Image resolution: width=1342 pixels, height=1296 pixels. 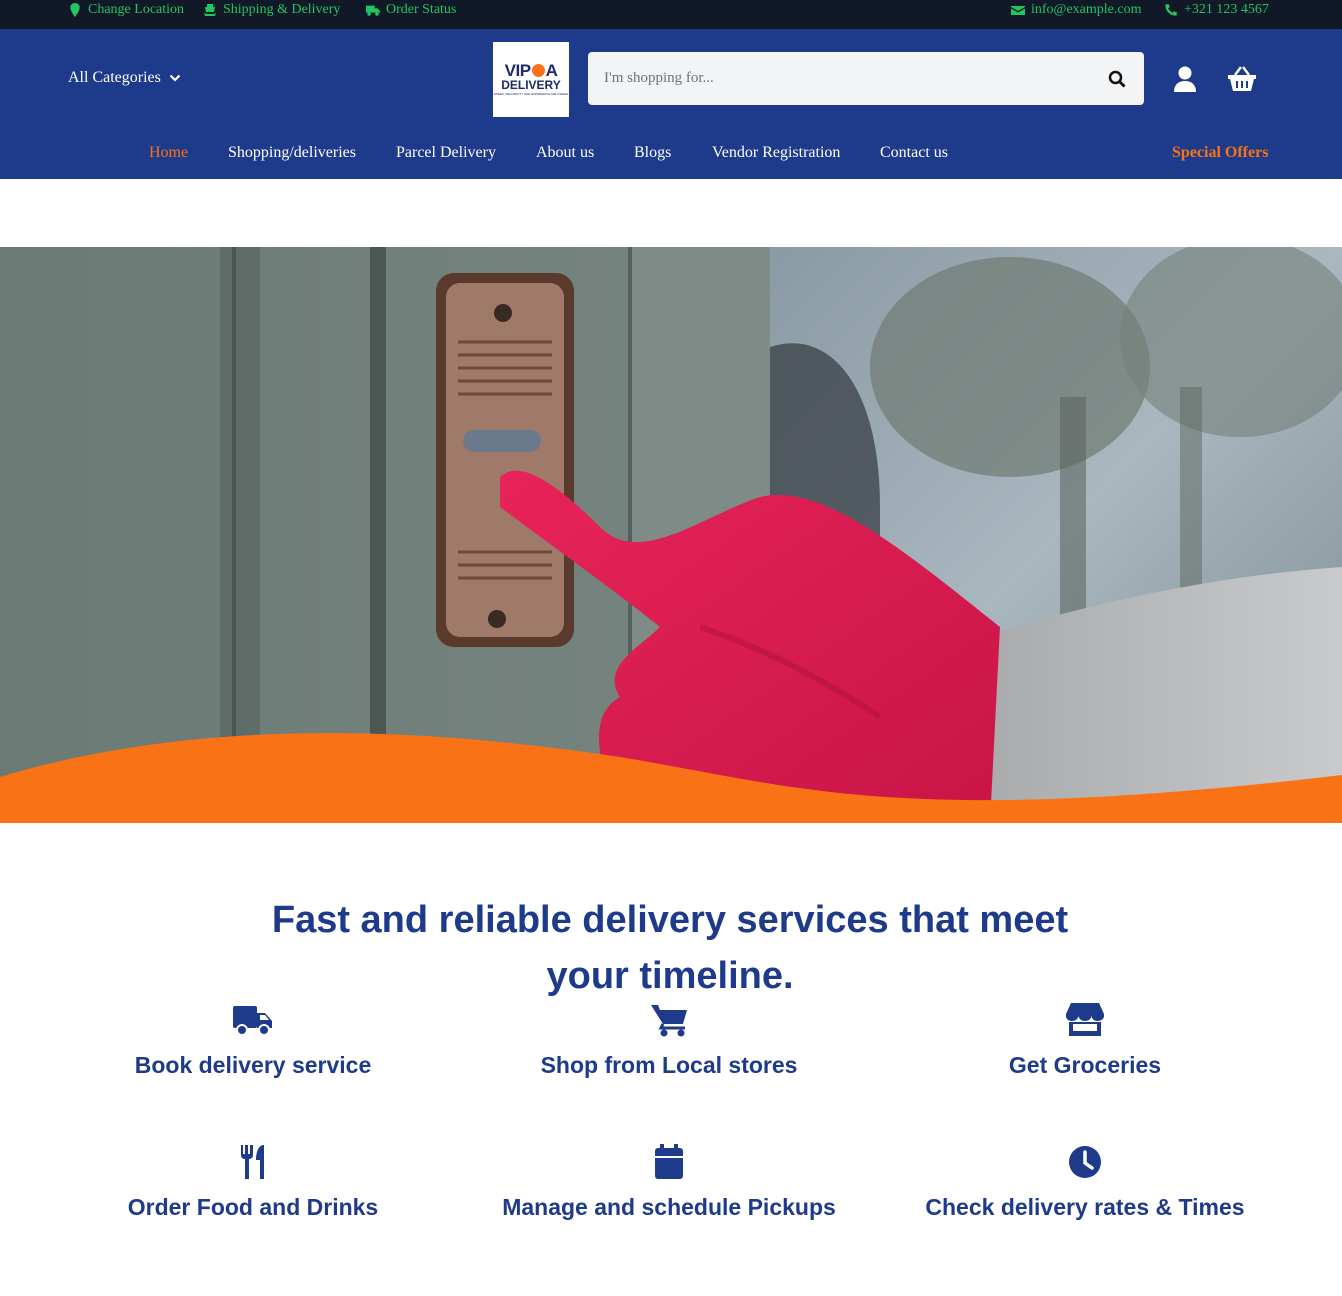 What do you see at coordinates (1085, 1065) in the screenshot?
I see `service-label: Get Groceries` at bounding box center [1085, 1065].